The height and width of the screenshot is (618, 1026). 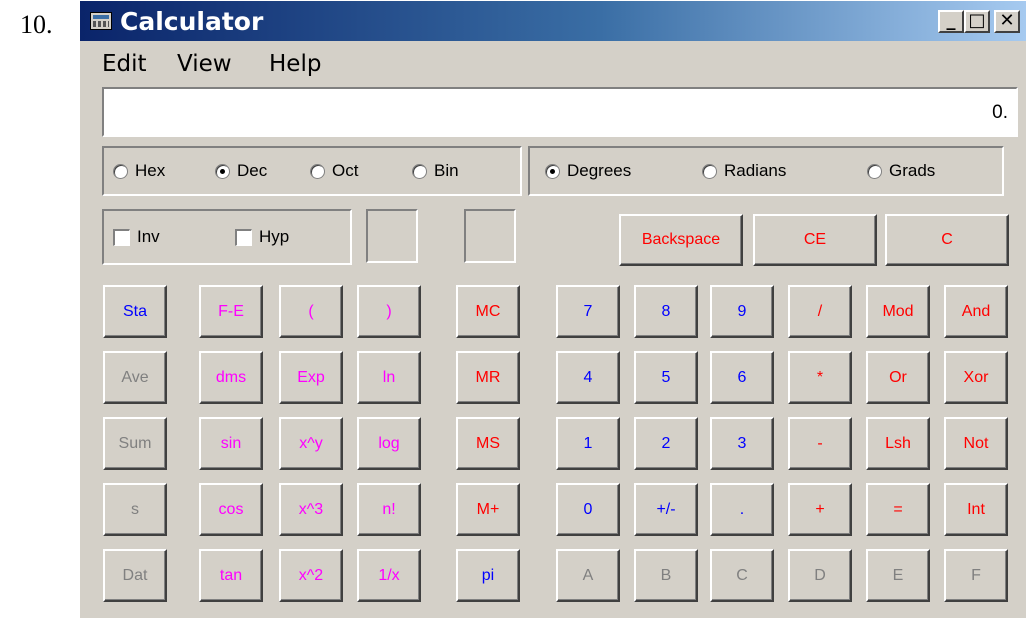 What do you see at coordinates (1000, 112) in the screenshot?
I see `display-value: 0.` at bounding box center [1000, 112].